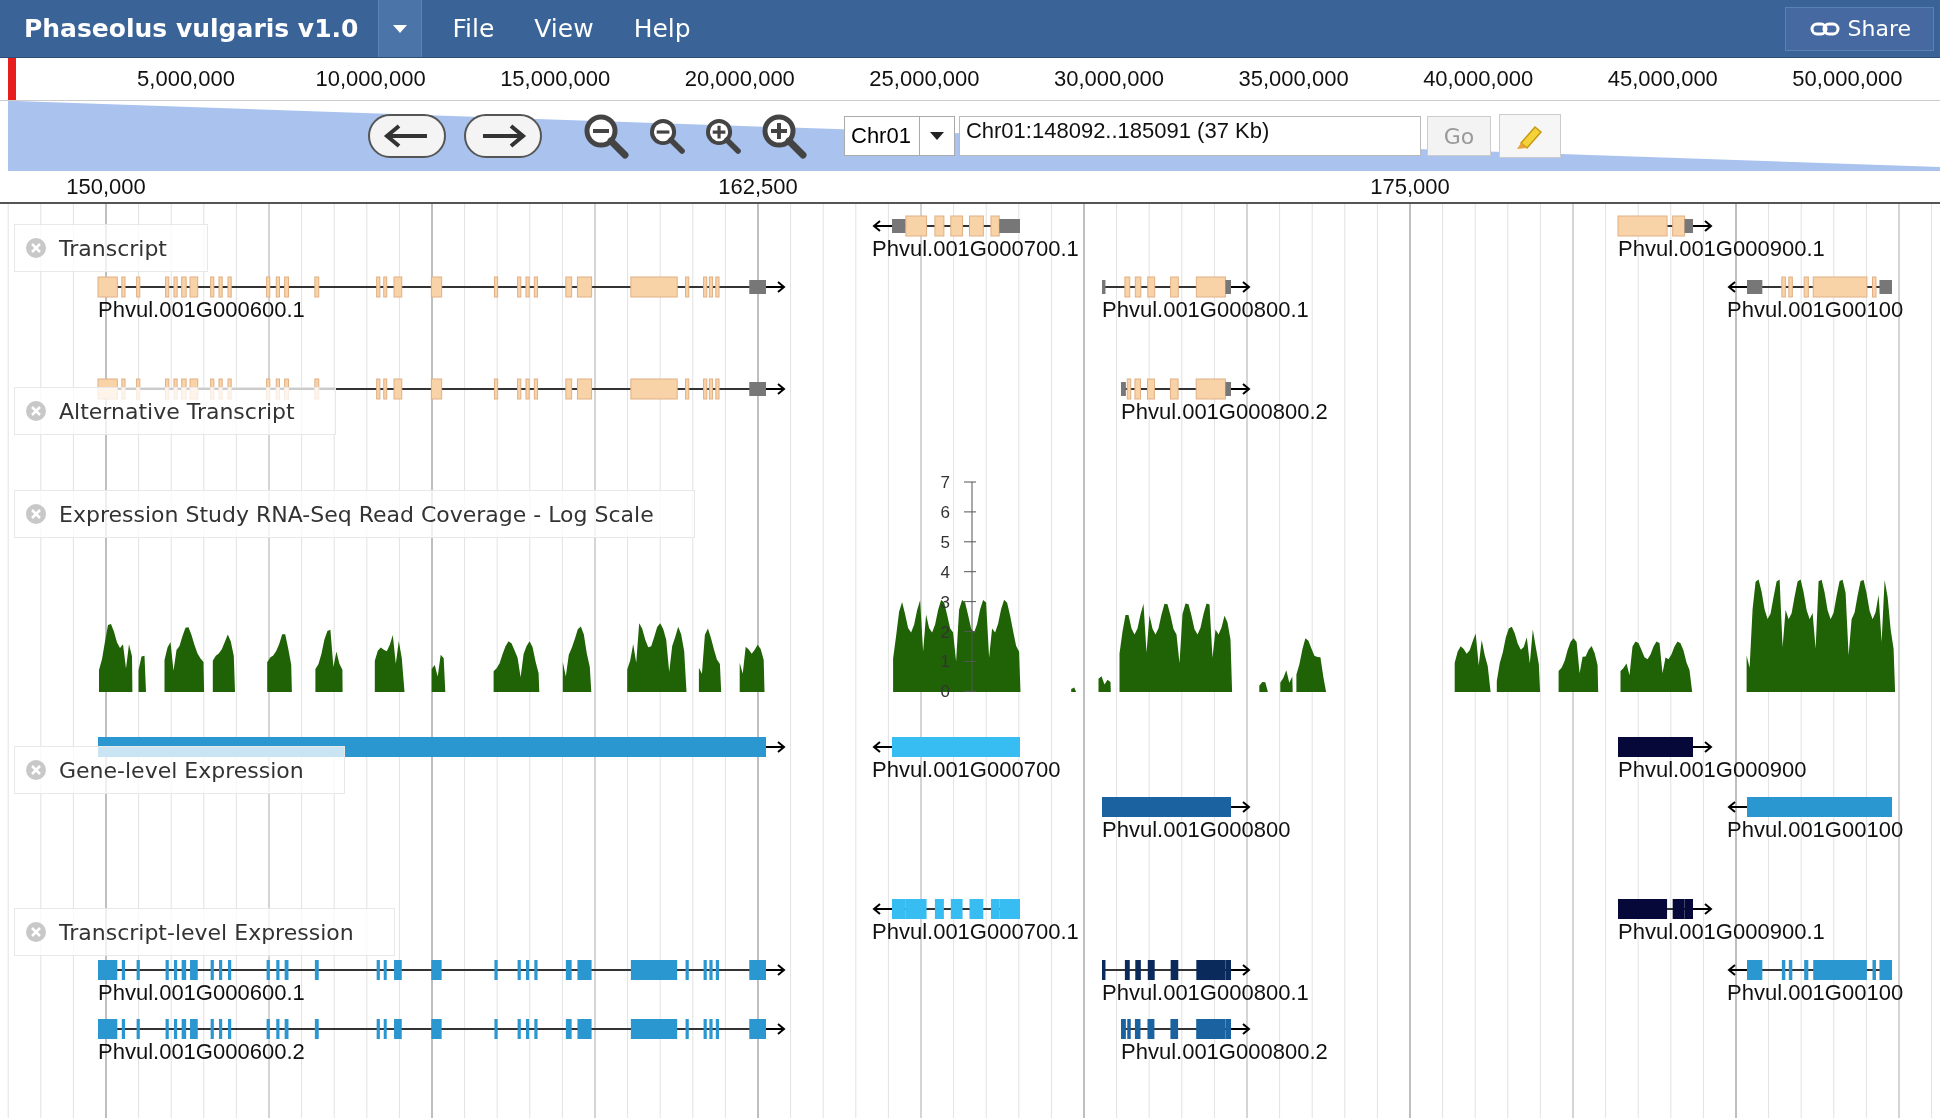  I want to click on ruler-label: 15,000,000, so click(555, 79).